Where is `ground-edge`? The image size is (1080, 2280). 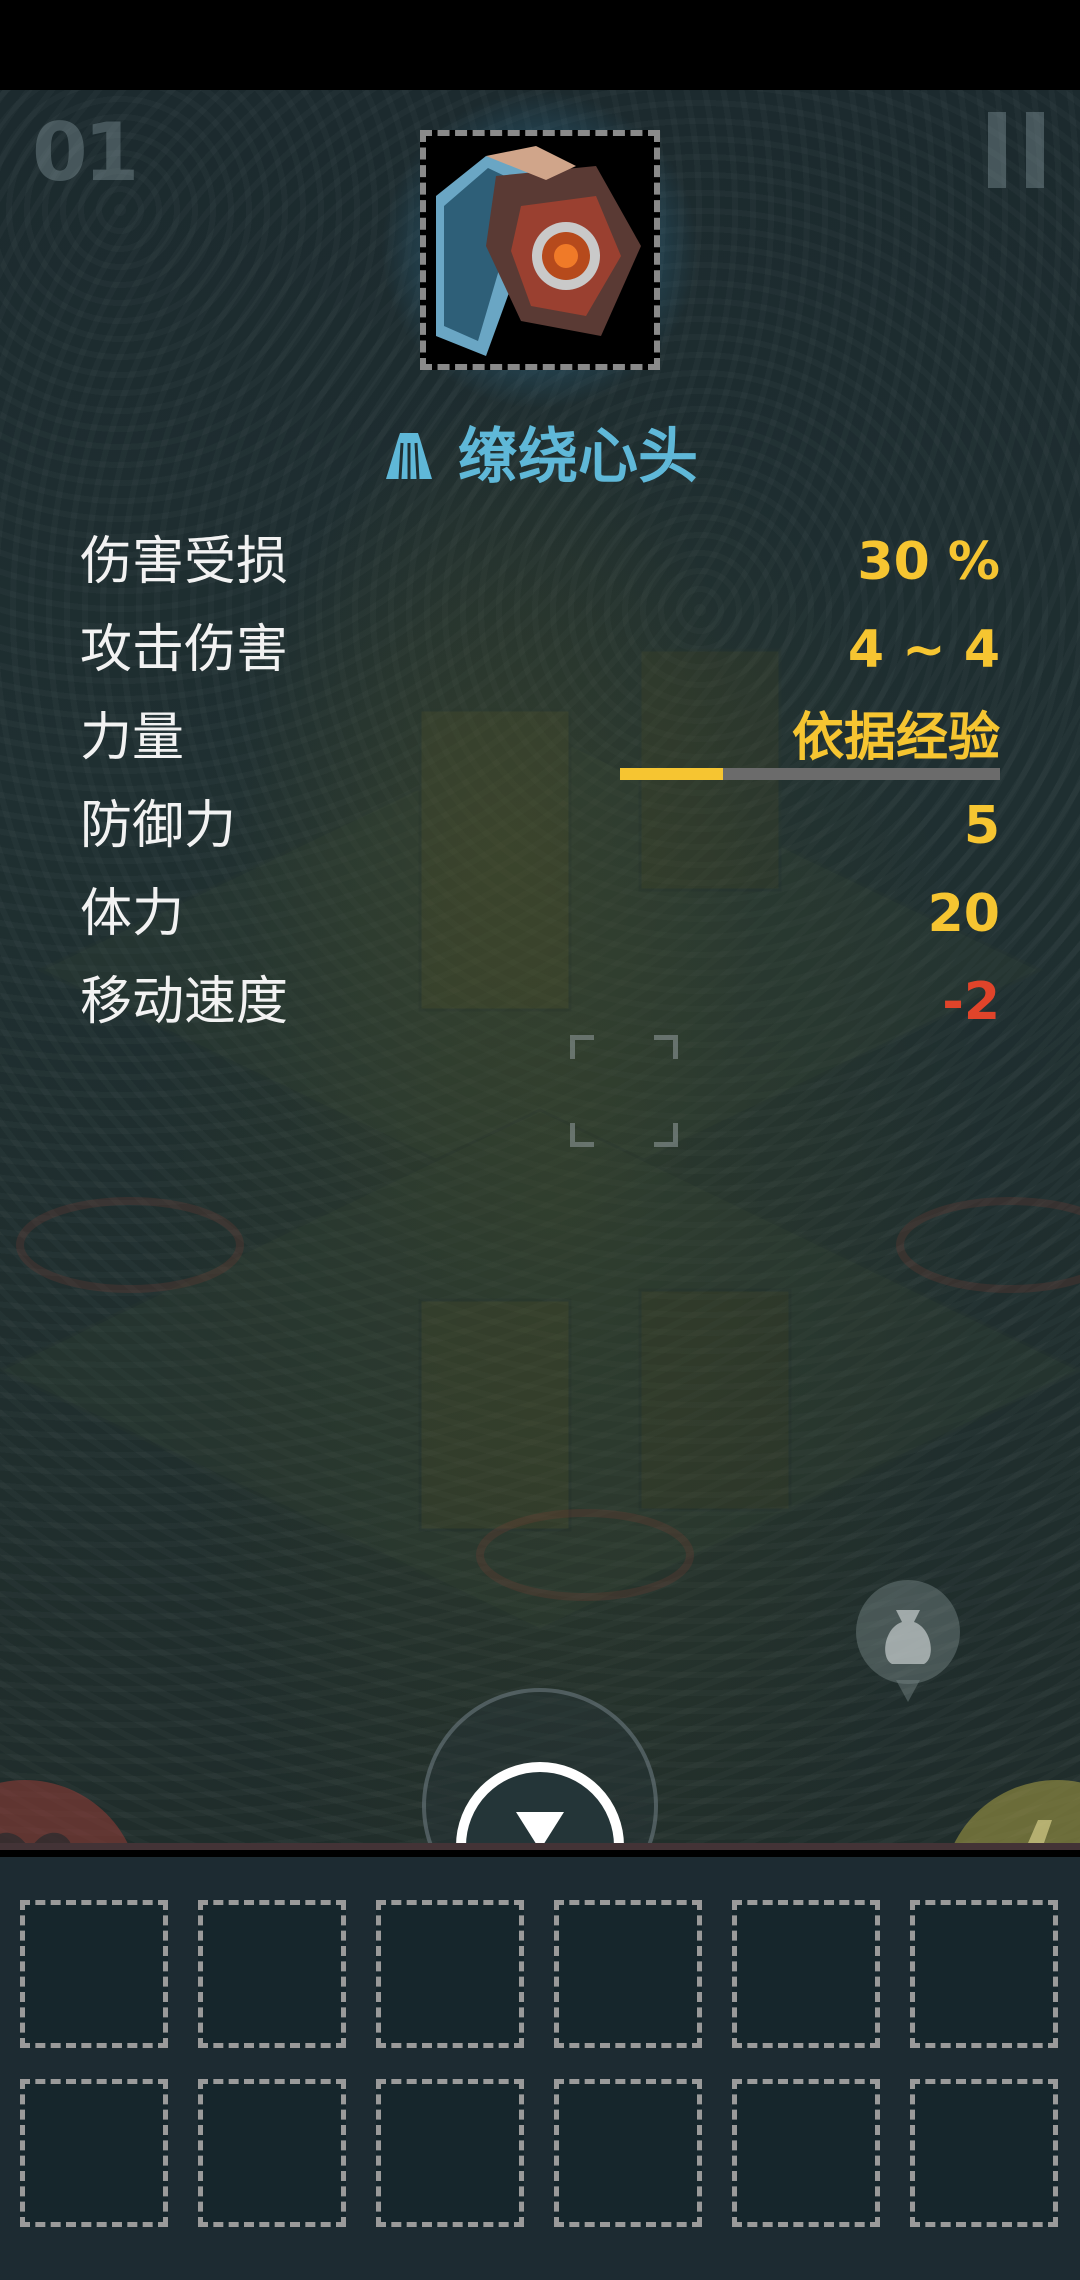
ground-edge is located at coordinates (540, 1846).